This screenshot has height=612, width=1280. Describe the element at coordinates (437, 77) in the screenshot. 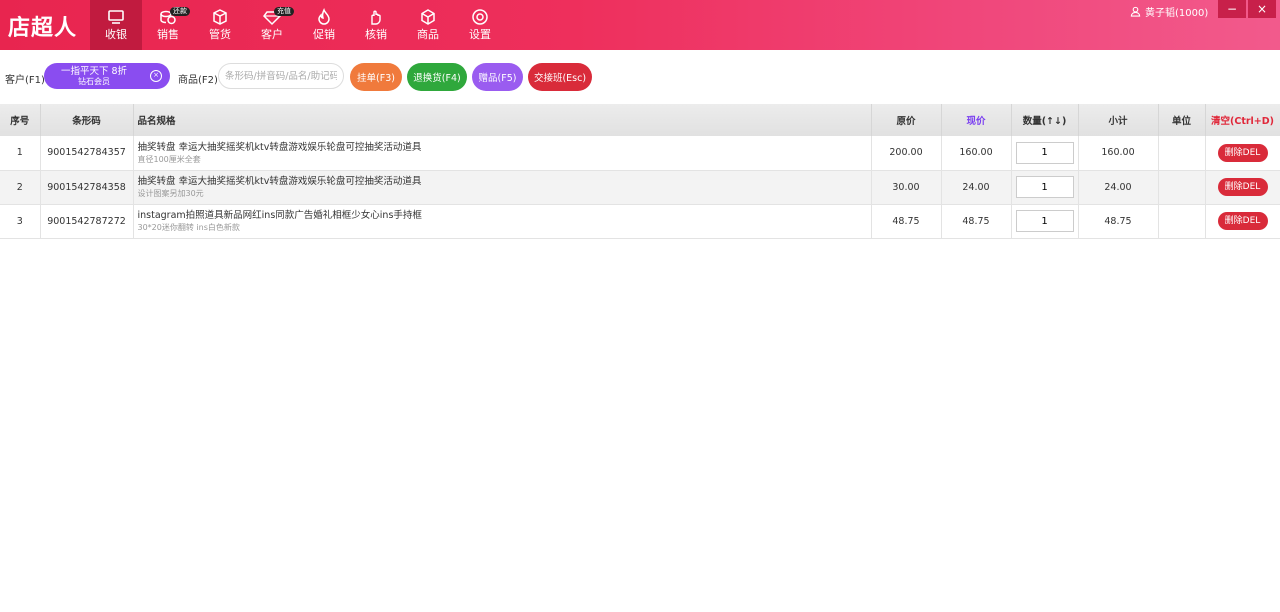

I see `return-exchange-button: 退换货(F4)` at that location.